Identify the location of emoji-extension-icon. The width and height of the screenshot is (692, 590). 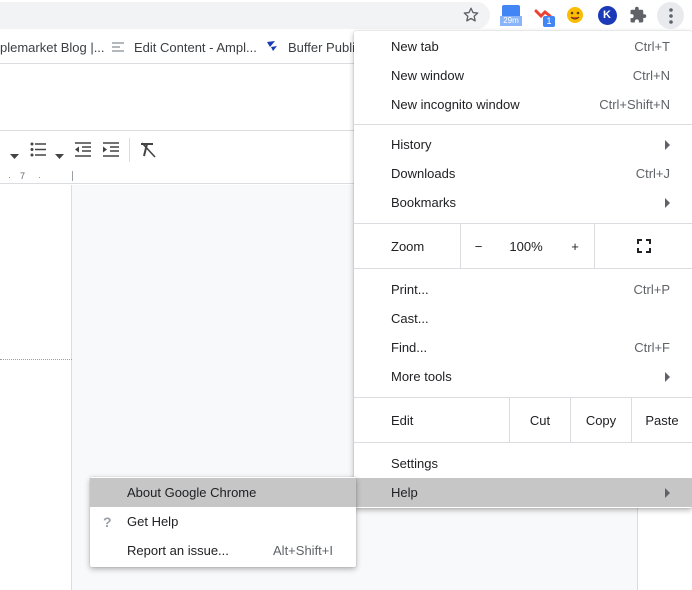
(575, 15).